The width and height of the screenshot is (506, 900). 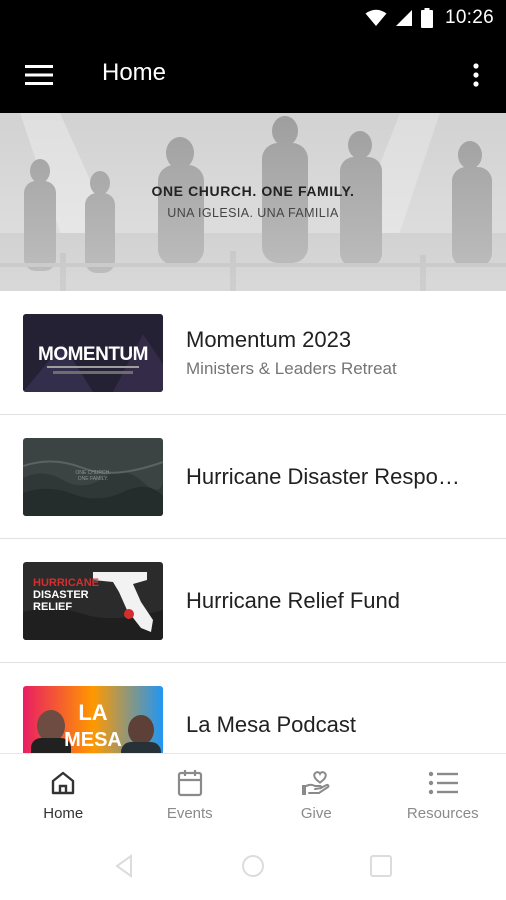 I want to click on svg-text: MOMENTUM, so click(x=93, y=354).